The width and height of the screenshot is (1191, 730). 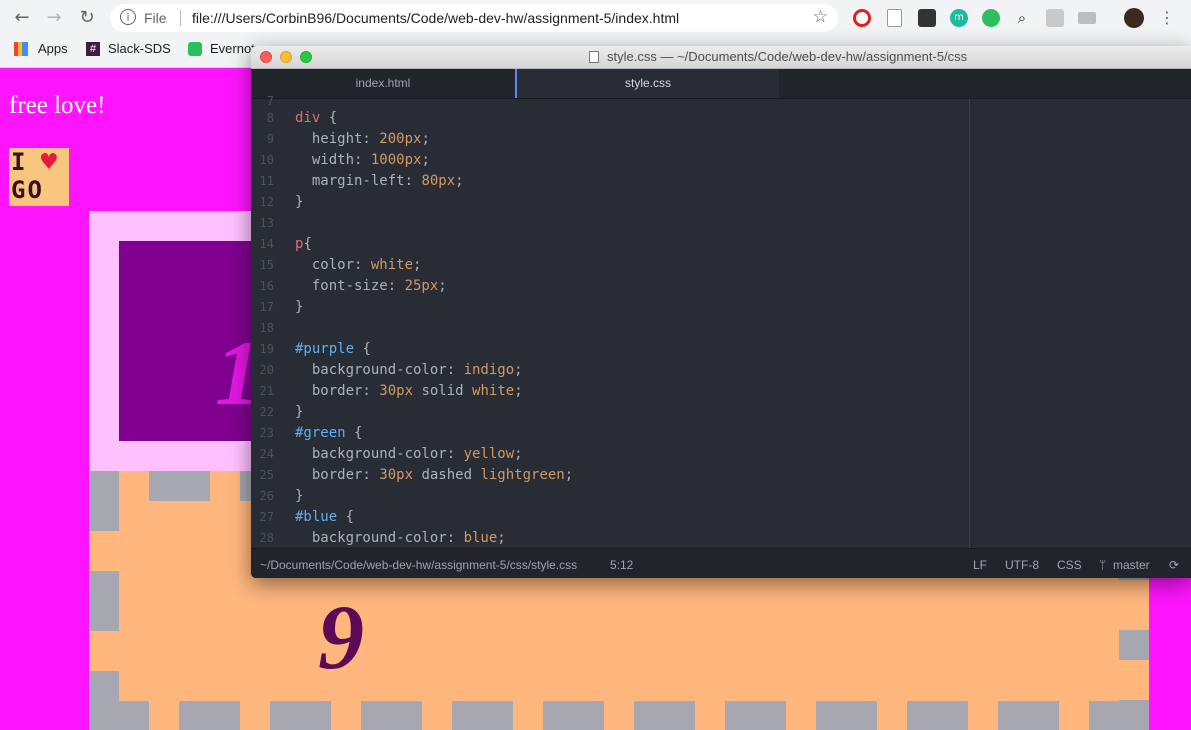 I want to click on heart-icon: ♥, so click(x=49, y=162).